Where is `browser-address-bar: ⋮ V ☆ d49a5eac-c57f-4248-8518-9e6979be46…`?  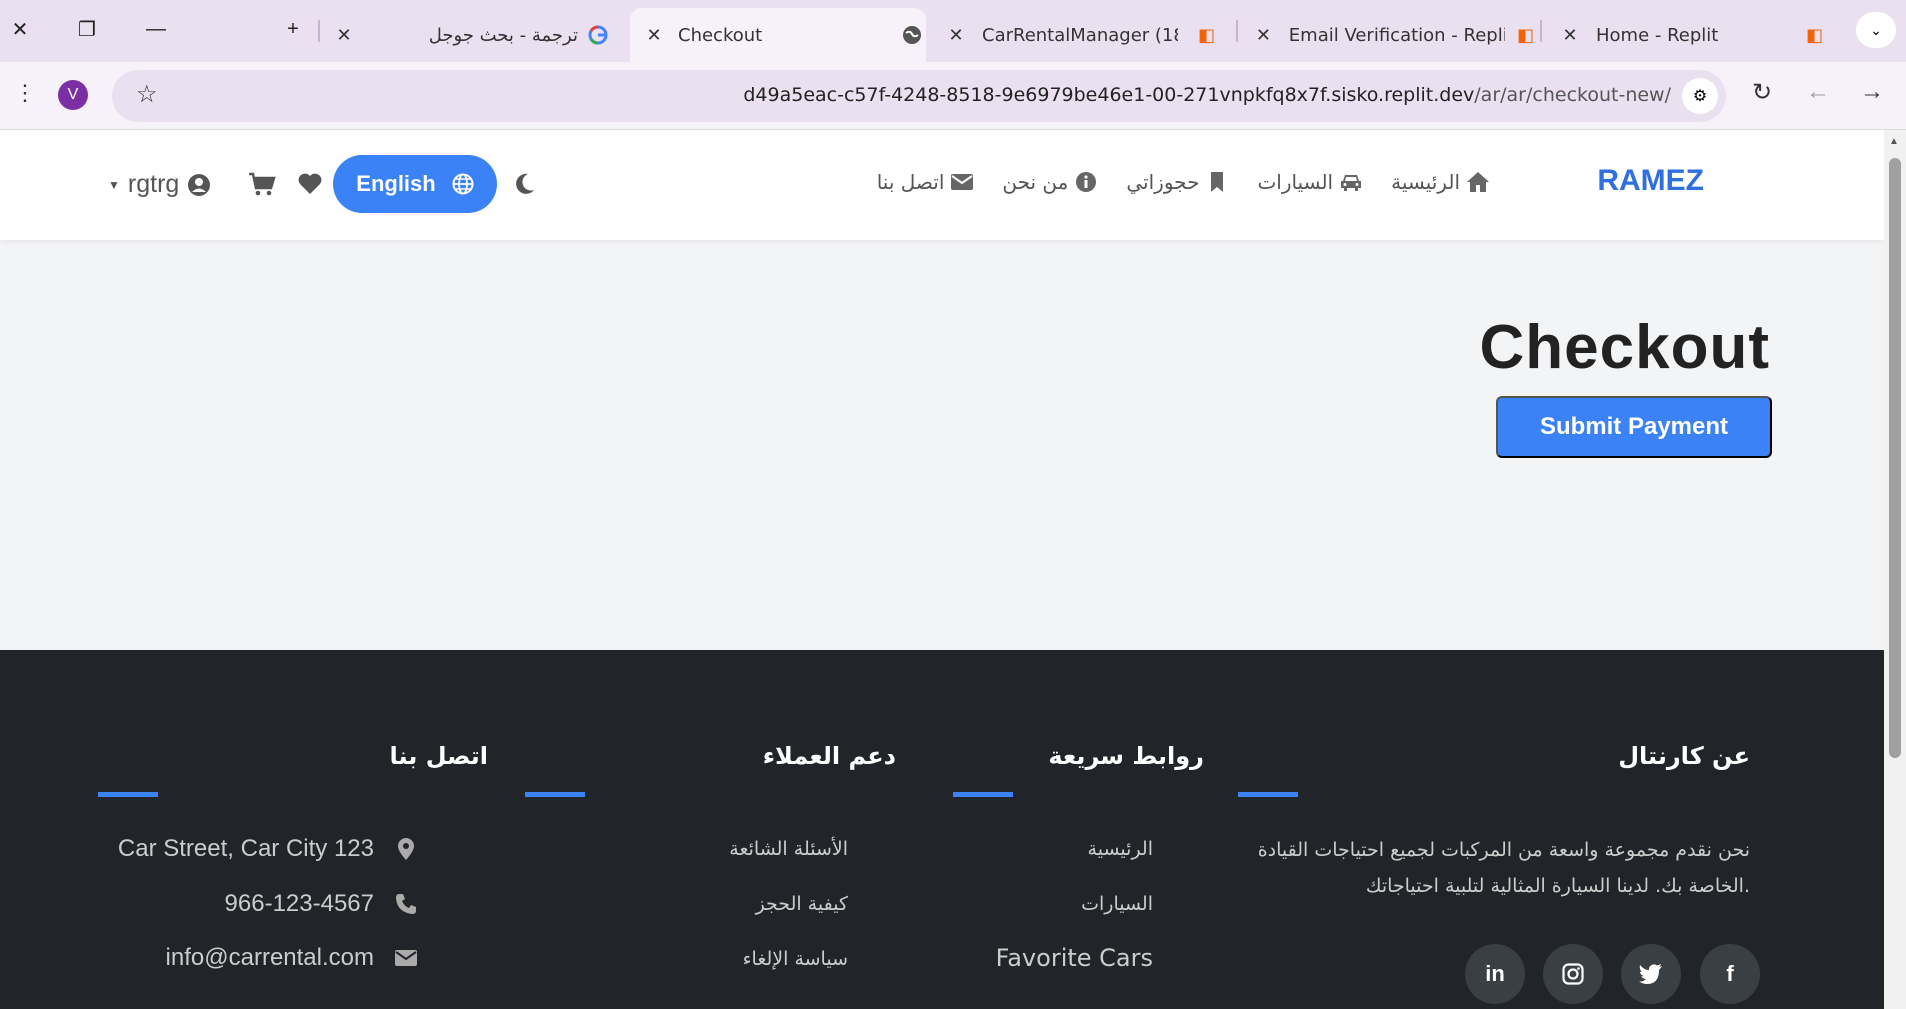 browser-address-bar: ⋮ V ☆ d49a5eac-c57f-4248-8518-9e6979be46… is located at coordinates (953, 96).